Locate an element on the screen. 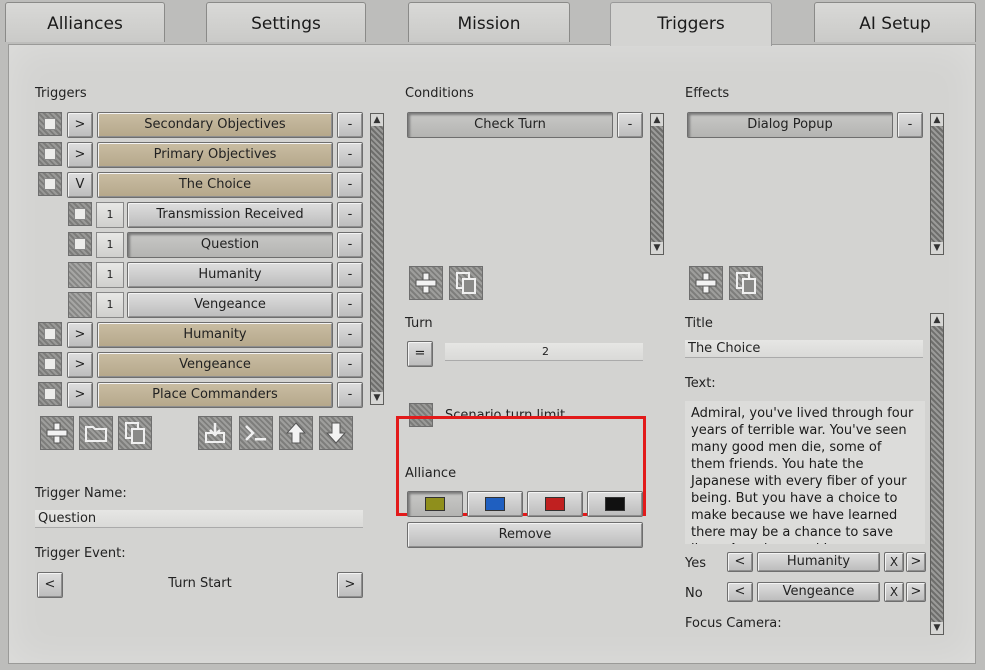 Image resolution: width=985 pixels, height=670 pixels. run-script-button is located at coordinates (256, 433).